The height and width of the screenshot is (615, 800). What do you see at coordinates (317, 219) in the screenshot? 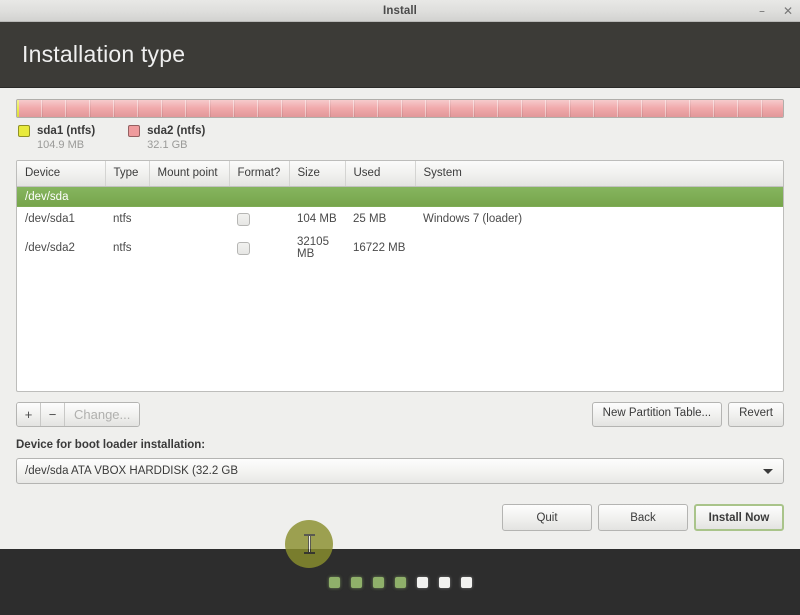
I see `cell-size: 104 MB` at bounding box center [317, 219].